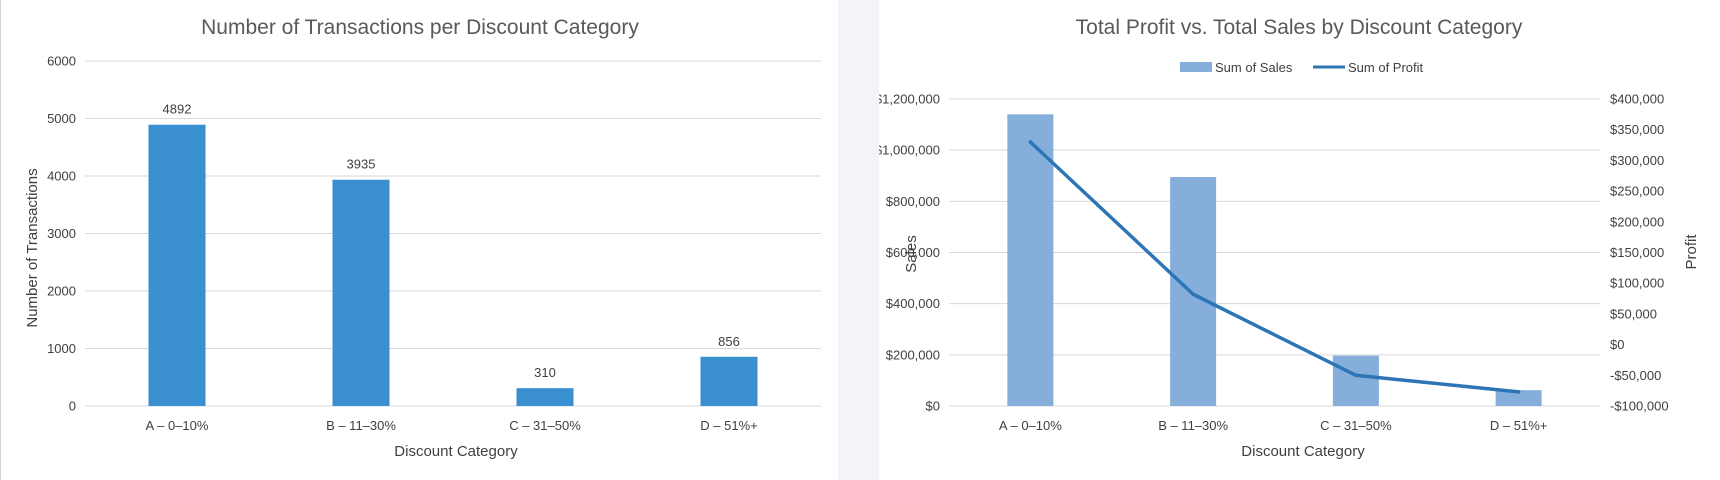 The image size is (1720, 480). Describe the element at coordinates (1302, 67) in the screenshot. I see `legend: Sum of Sales Sum of Profit` at that location.